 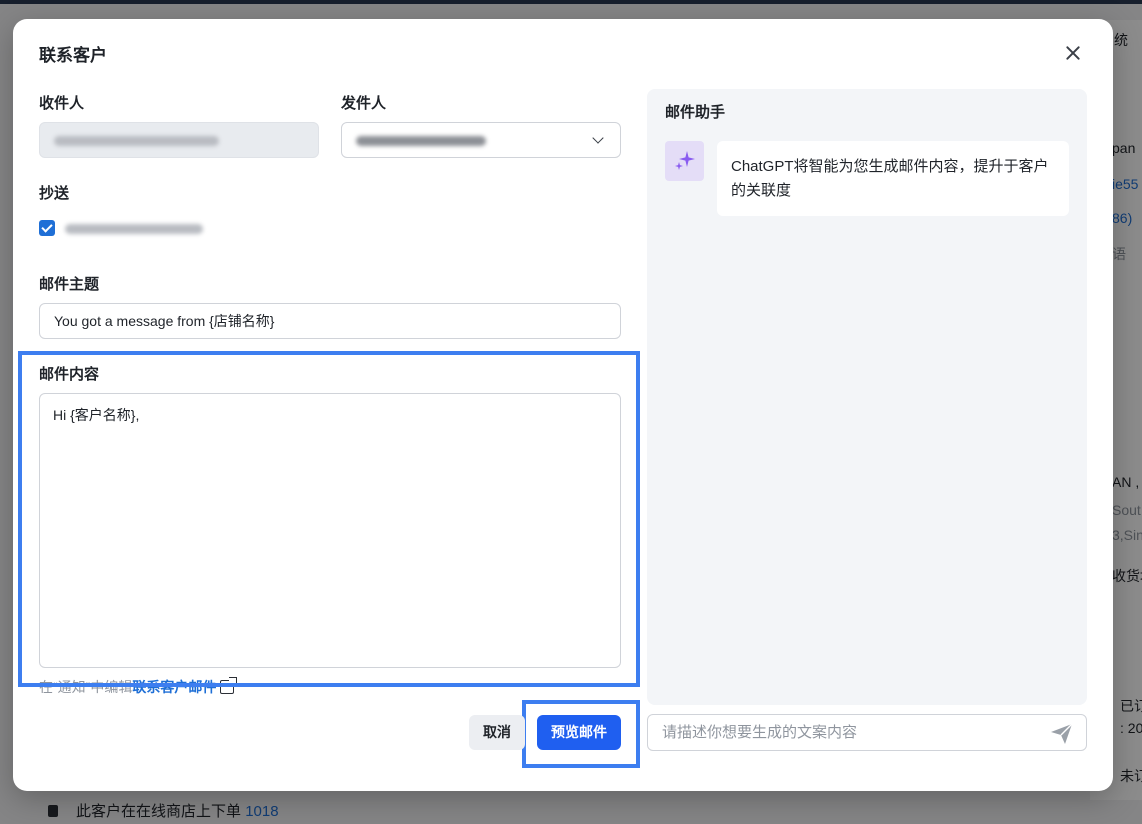 I want to click on sender-label: 发件人, so click(x=364, y=103).